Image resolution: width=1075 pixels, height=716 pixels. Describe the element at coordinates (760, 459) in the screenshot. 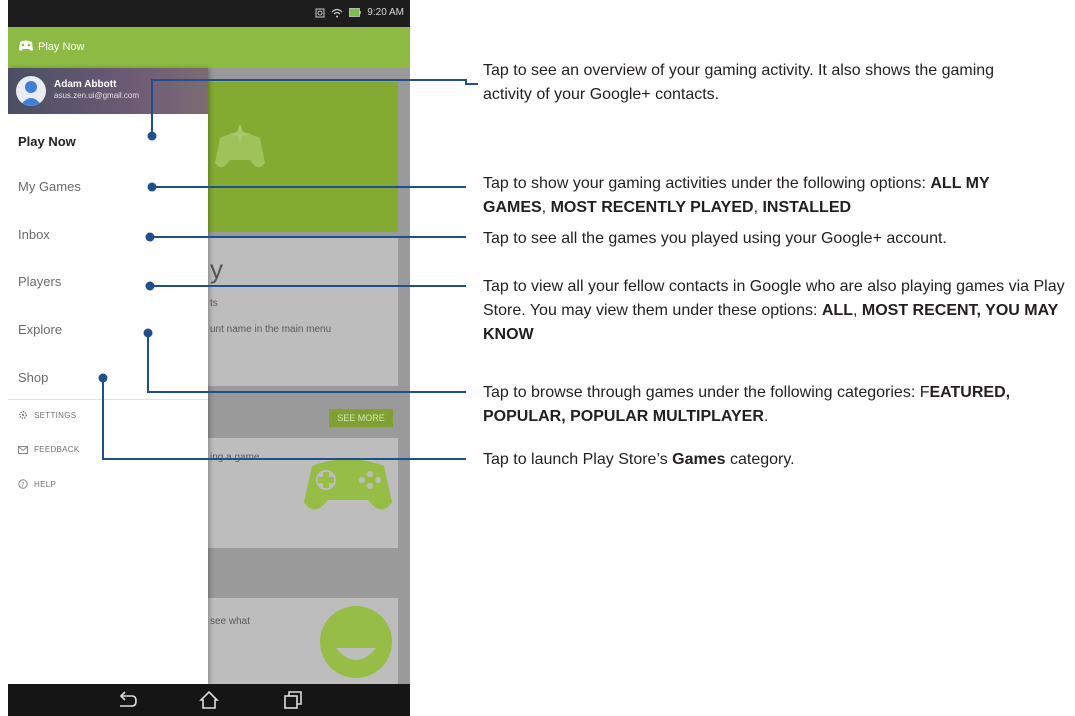

I see `callout-text: category.` at that location.